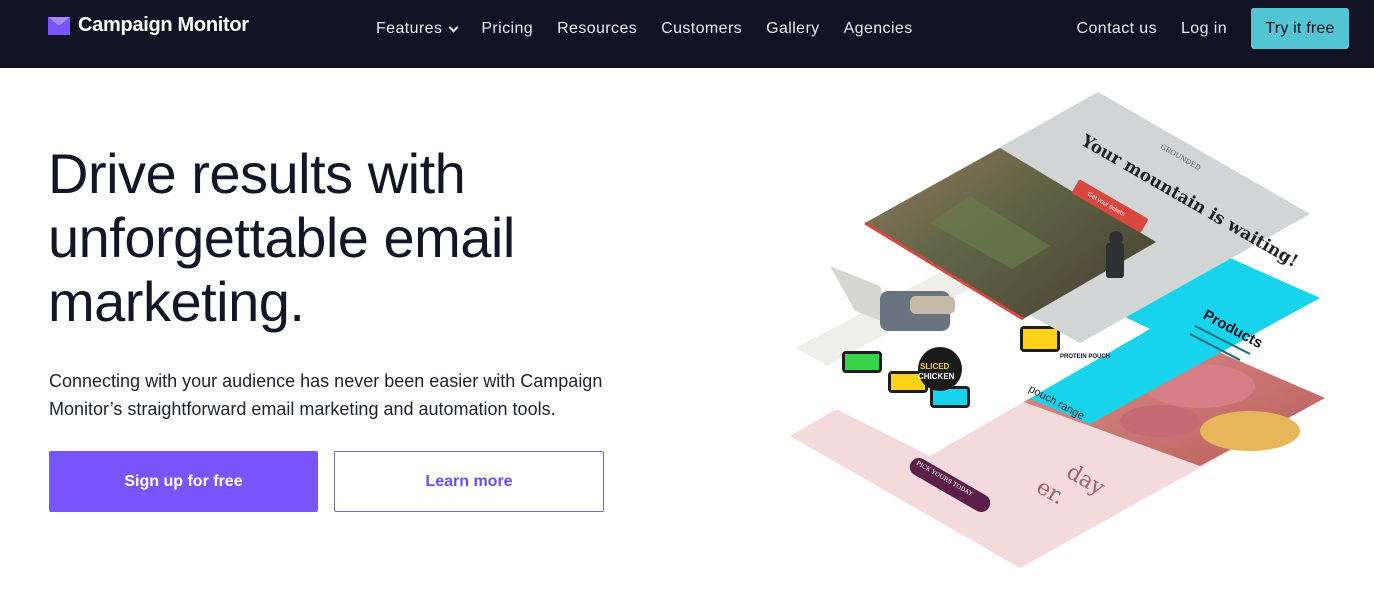  Describe the element at coordinates (59, 25) in the screenshot. I see `envelope-logo-icon` at that location.